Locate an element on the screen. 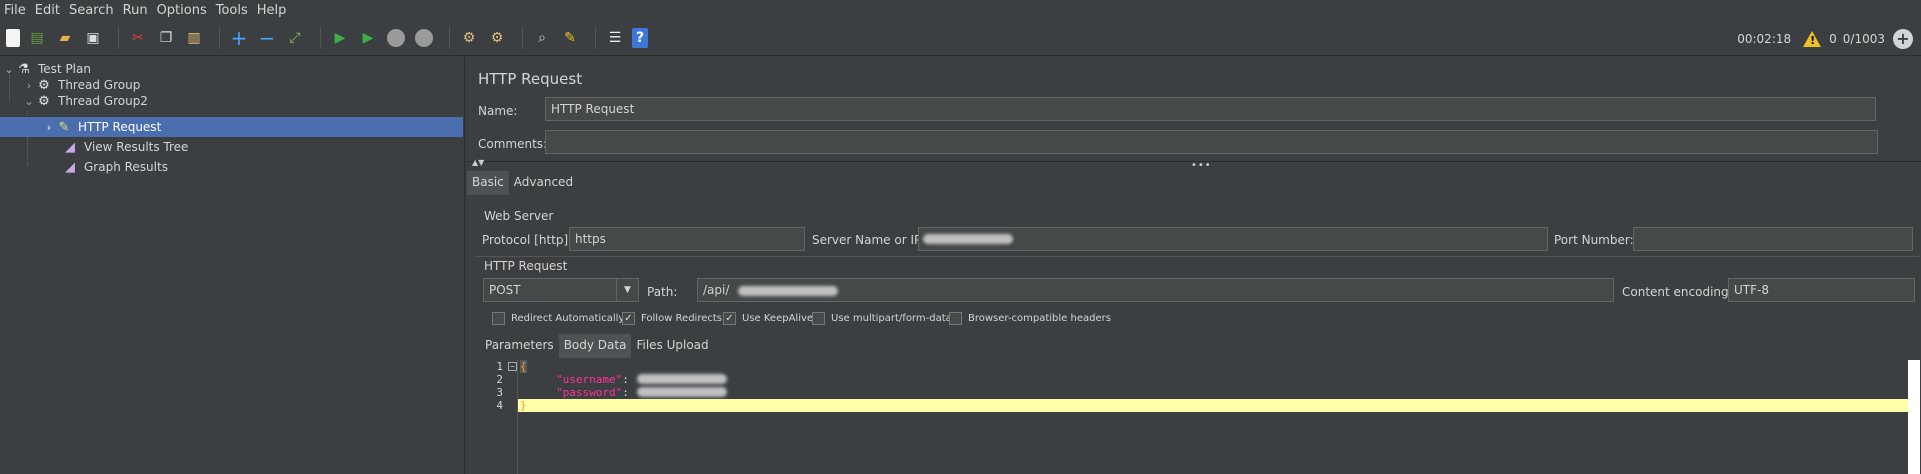 This screenshot has height=474, width=1921. code-text: { is located at coordinates (523, 366).